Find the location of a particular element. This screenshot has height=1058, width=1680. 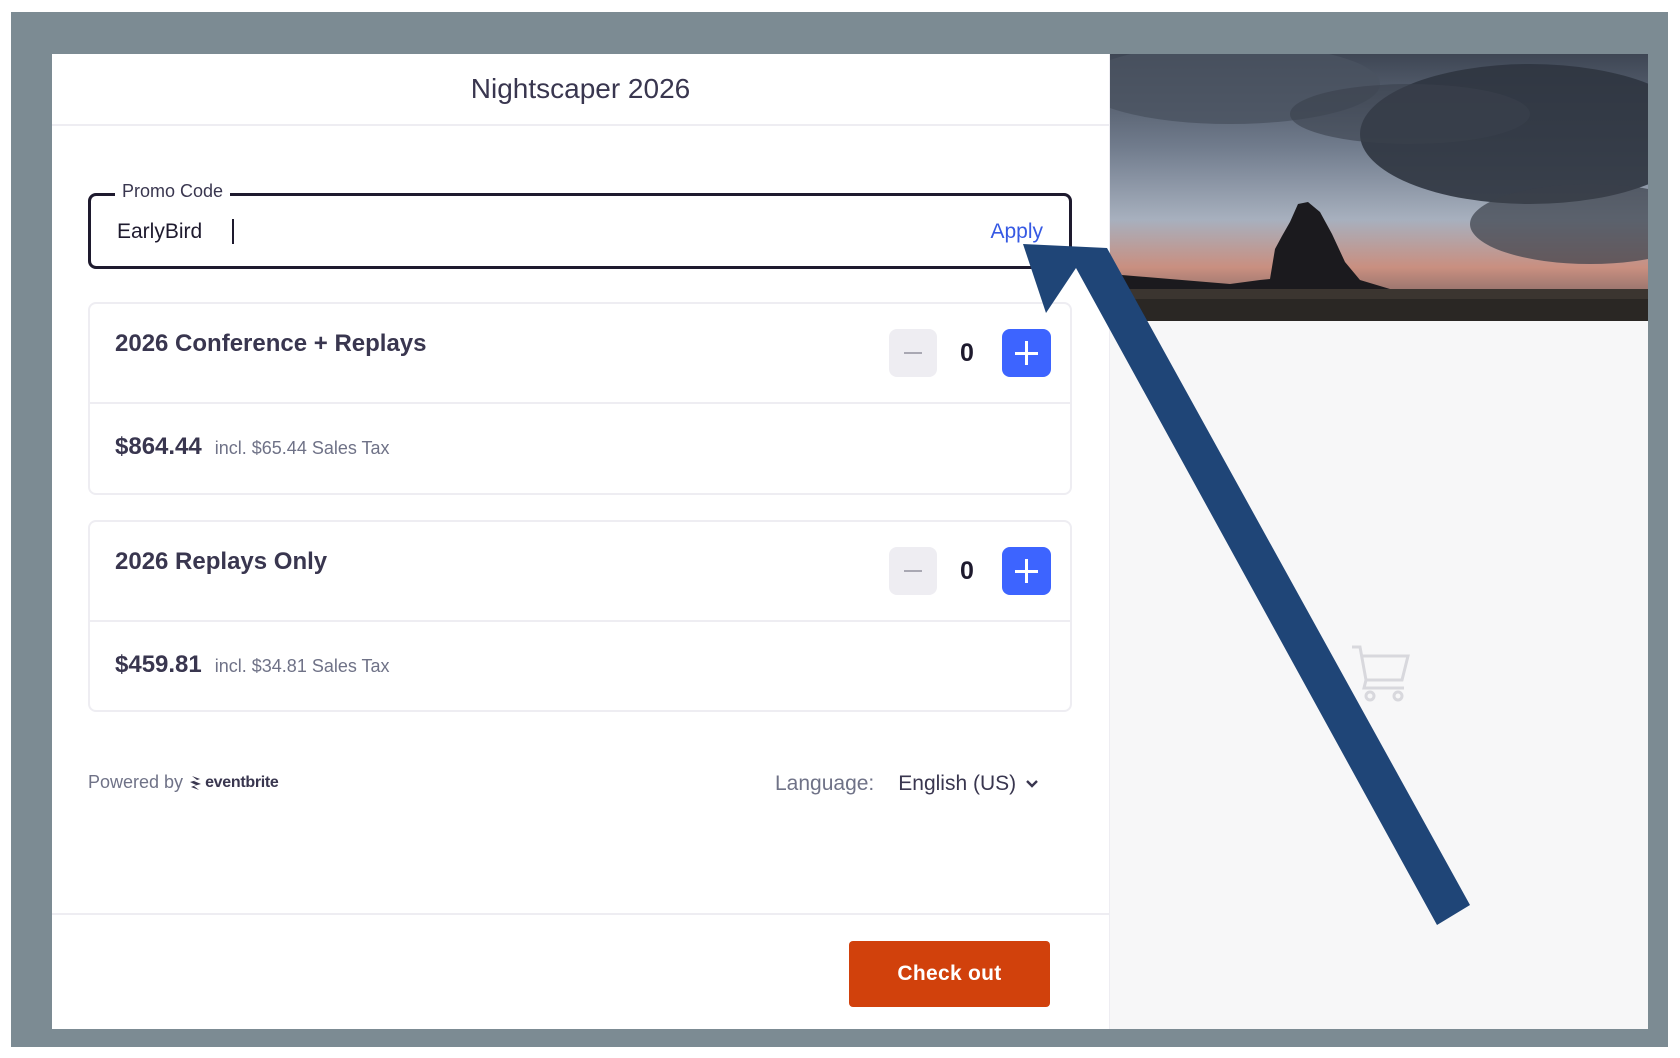

promo-code-input is located at coordinates (527, 232).